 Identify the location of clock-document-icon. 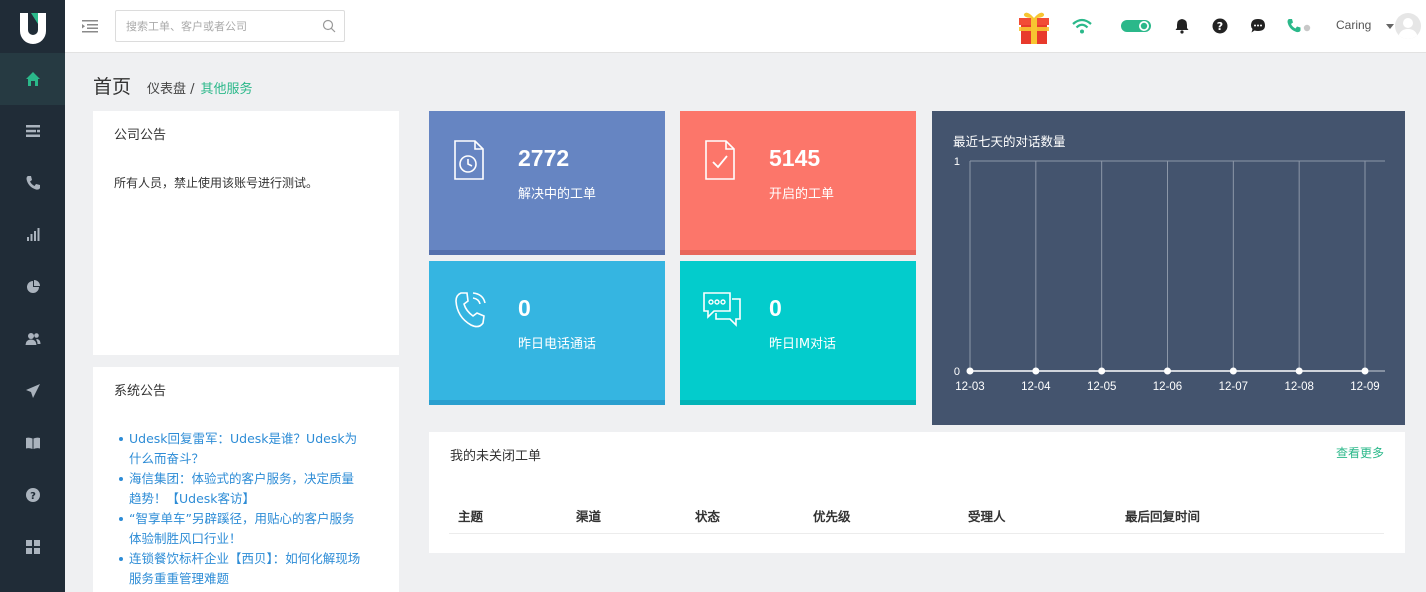
(469, 160).